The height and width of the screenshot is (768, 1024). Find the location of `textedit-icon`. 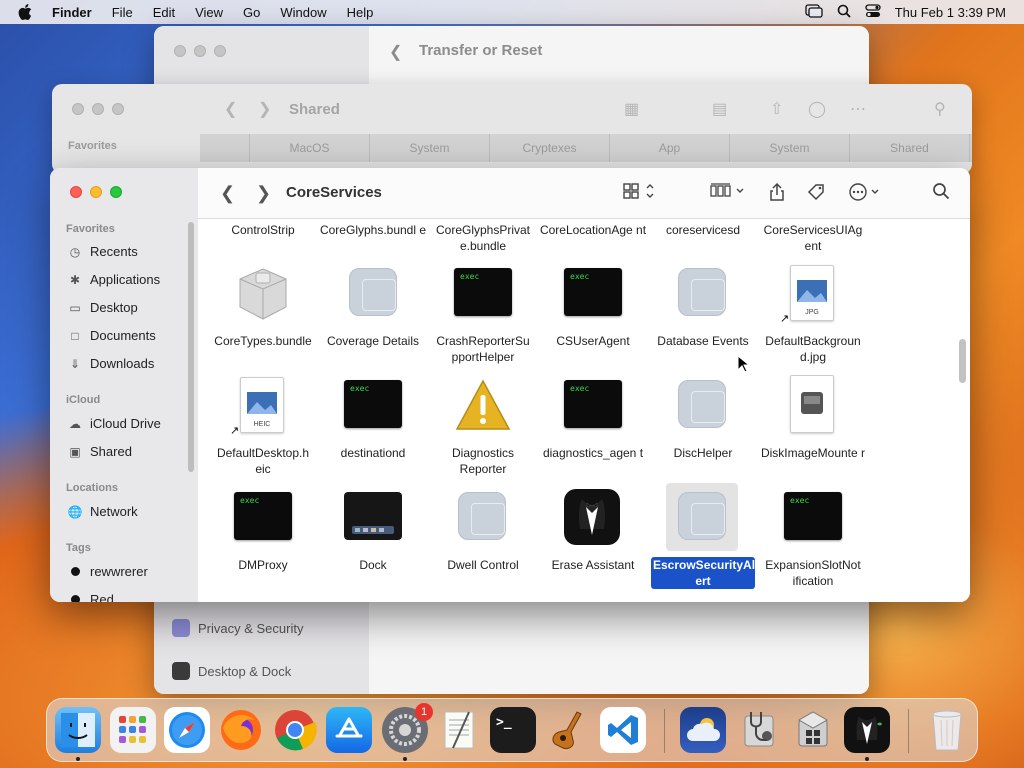

textedit-icon is located at coordinates (459, 730).